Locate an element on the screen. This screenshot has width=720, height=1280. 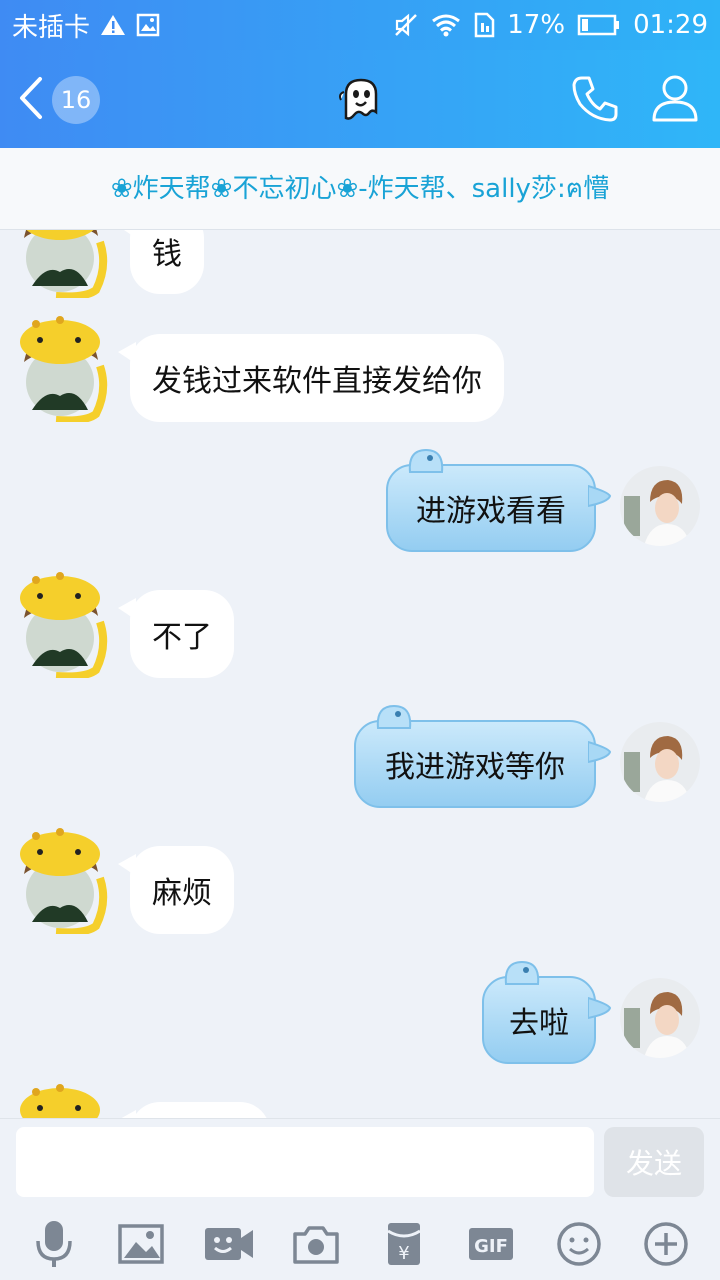
phone-call-button is located at coordinates (595, 99).